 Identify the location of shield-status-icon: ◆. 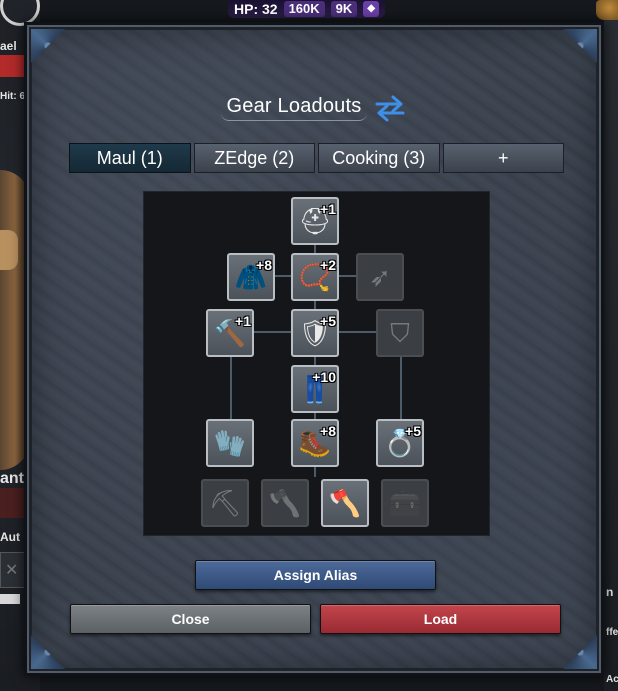
(371, 9).